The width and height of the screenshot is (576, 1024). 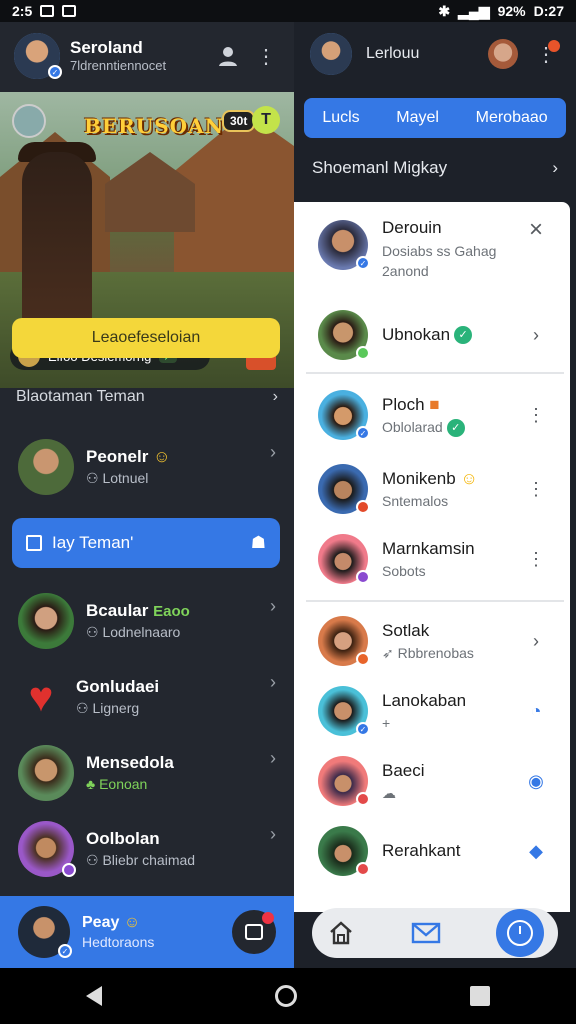 What do you see at coordinates (435, 653) in the screenshot?
I see `contact-sub: Rbbrenobas` at bounding box center [435, 653].